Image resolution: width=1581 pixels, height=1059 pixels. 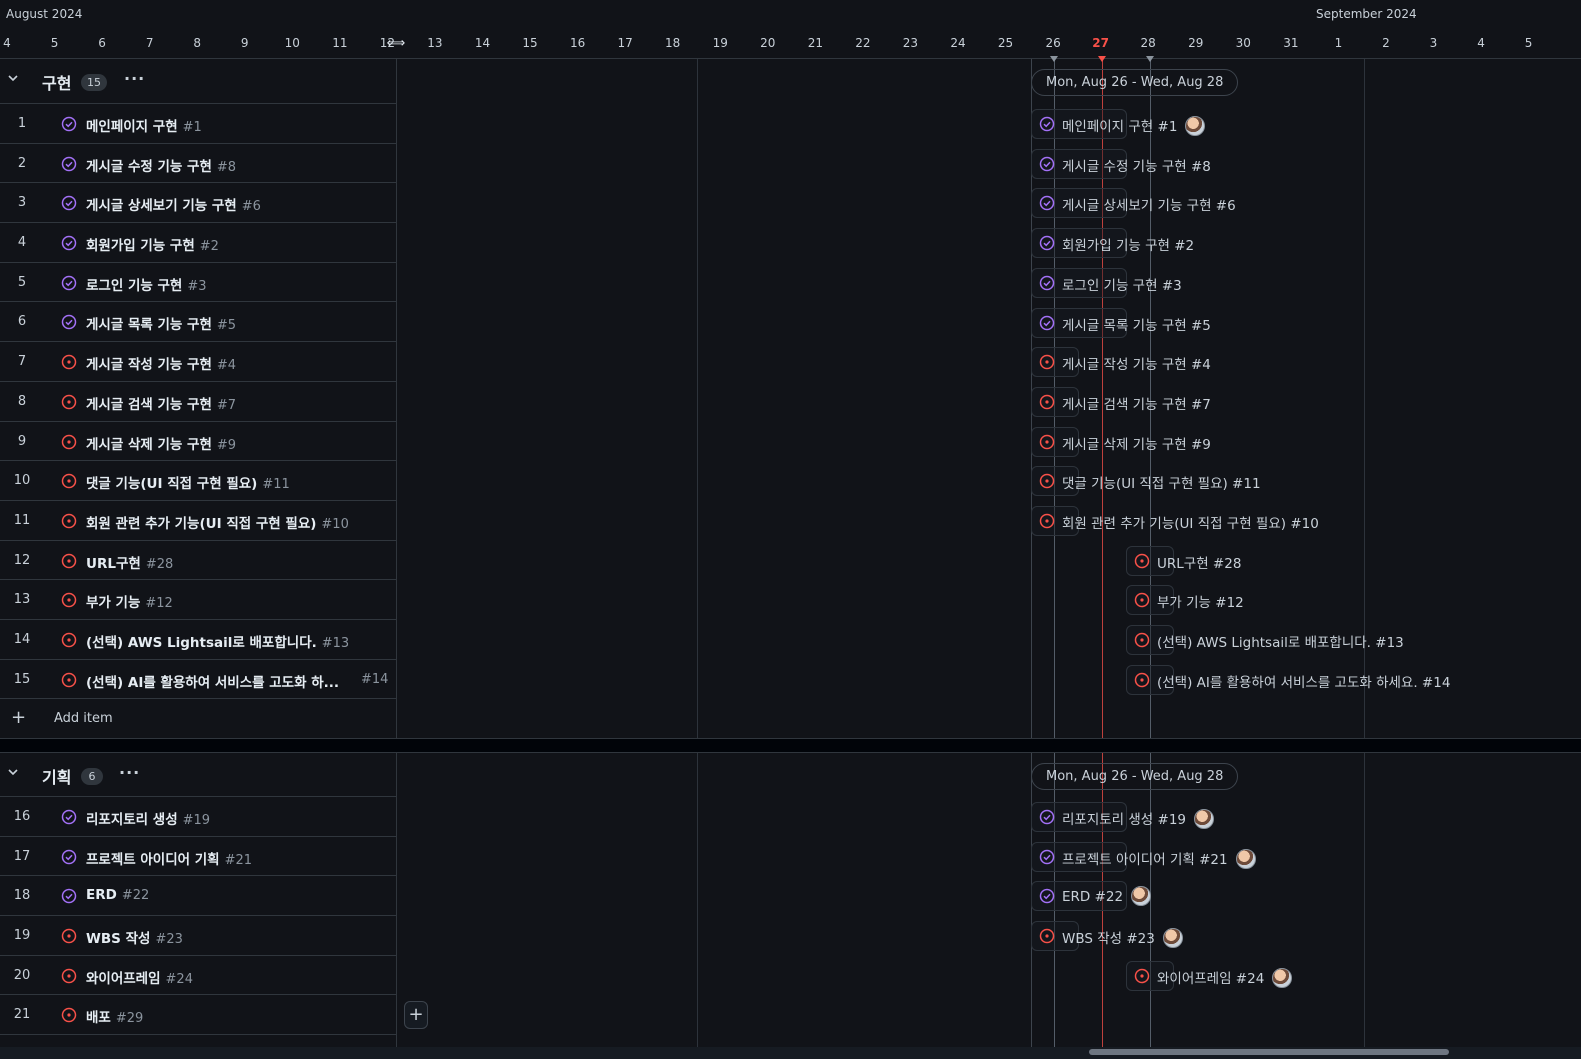 What do you see at coordinates (1136, 324) in the screenshot?
I see `timeline-bar-label: 게시글 목록 기능 구현 #5` at bounding box center [1136, 324].